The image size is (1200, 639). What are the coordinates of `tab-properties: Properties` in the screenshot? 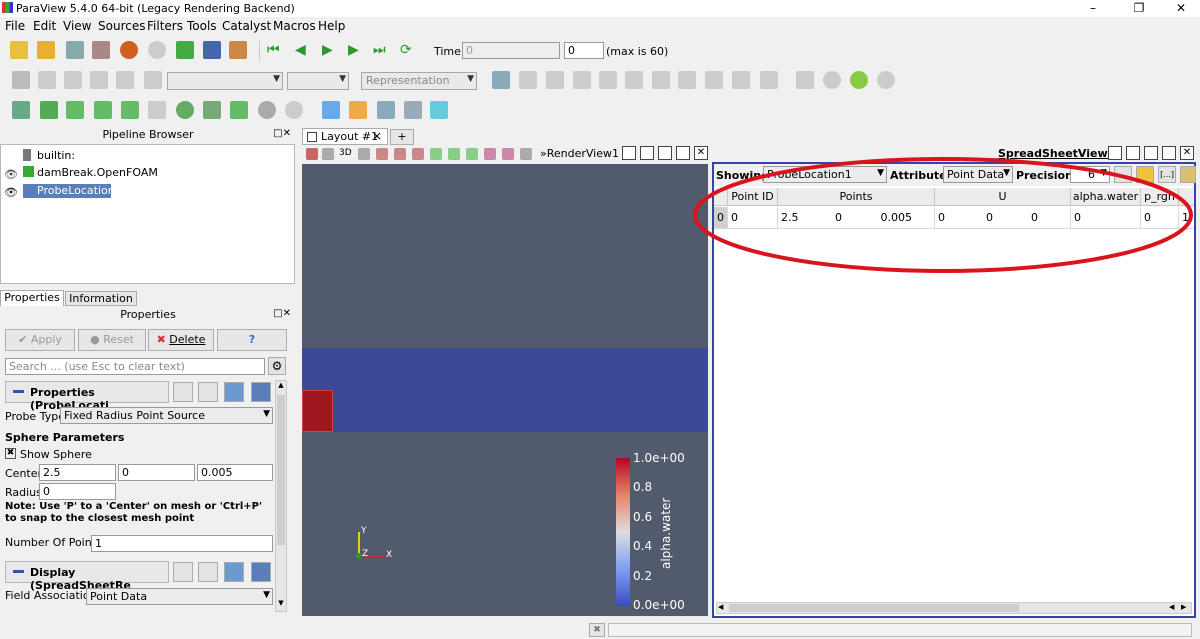 It's located at (32, 298).